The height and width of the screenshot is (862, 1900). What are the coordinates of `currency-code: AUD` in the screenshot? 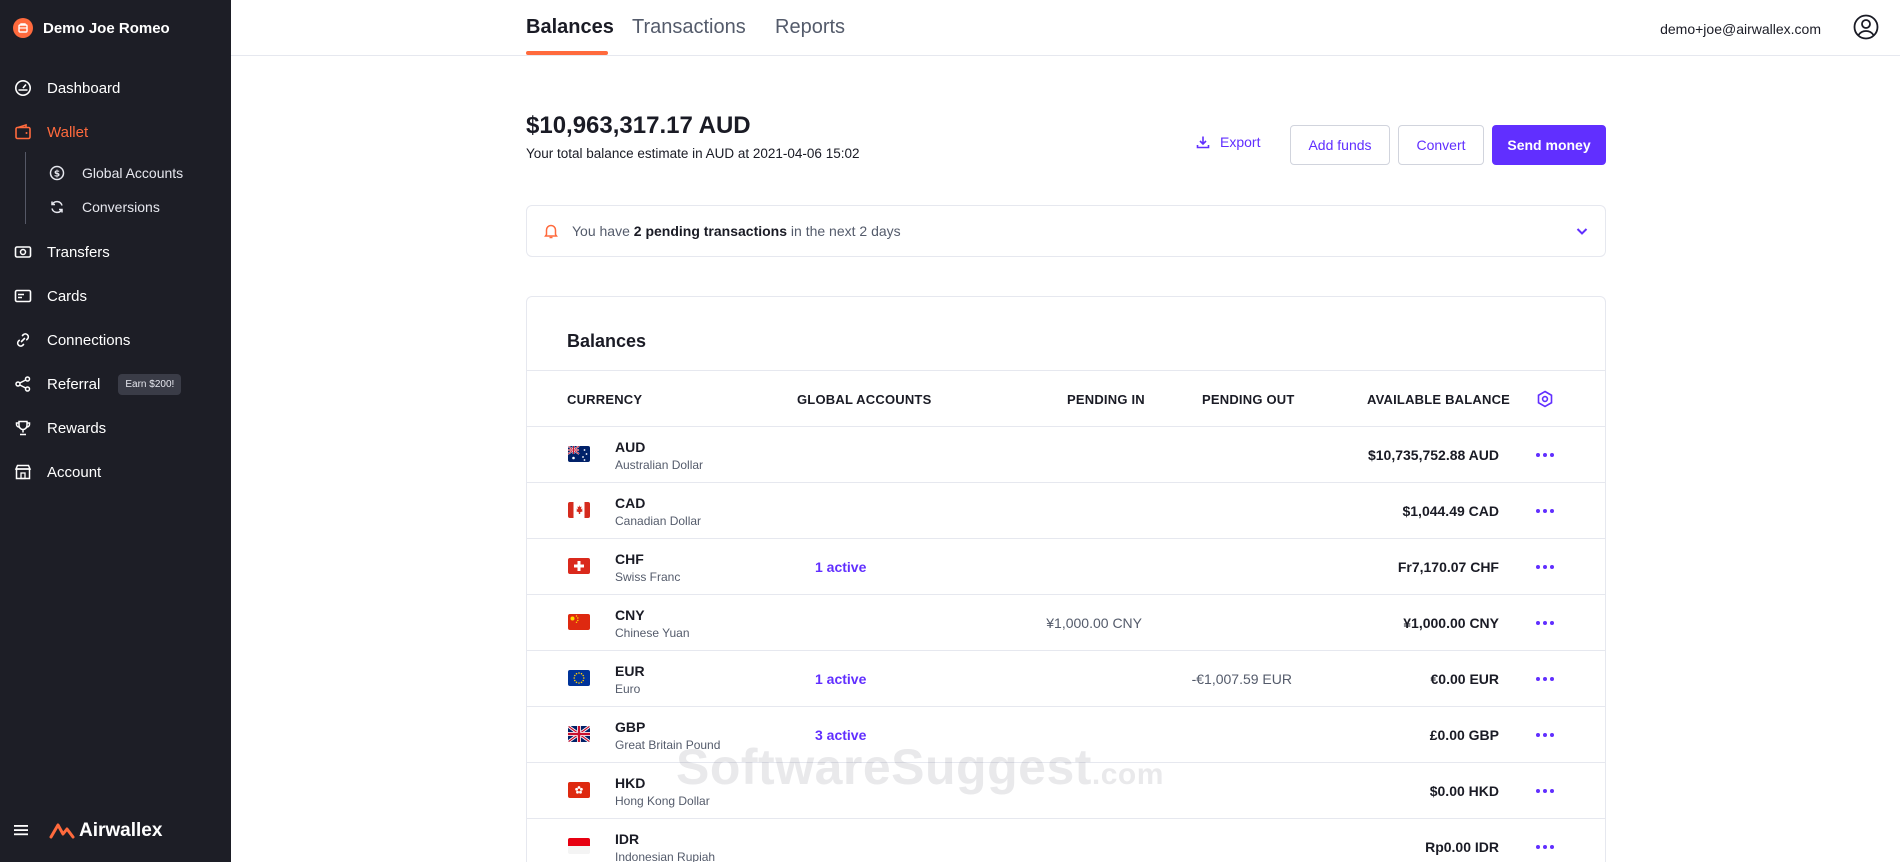 It's located at (630, 447).